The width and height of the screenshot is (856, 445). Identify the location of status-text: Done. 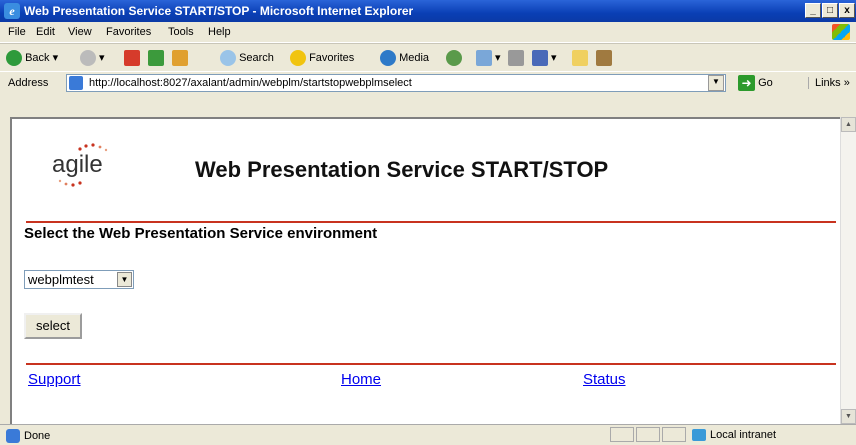
(28, 436).